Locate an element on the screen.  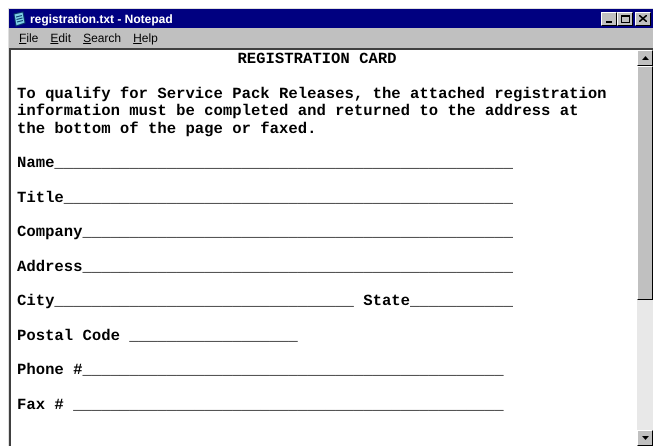
down-arrow-icon is located at coordinates (645, 438).